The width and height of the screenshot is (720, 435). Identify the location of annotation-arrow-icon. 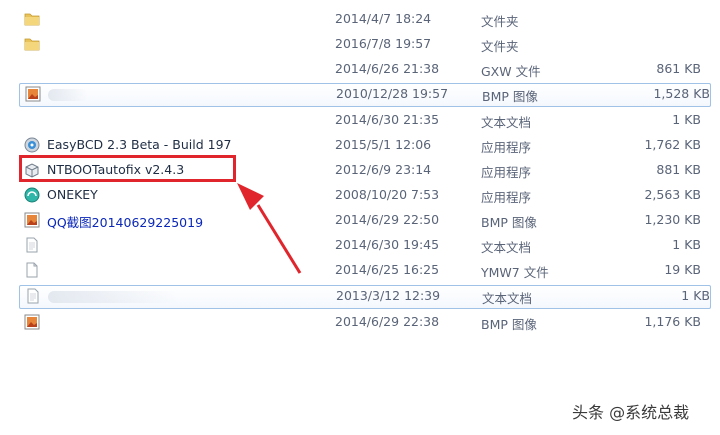
(269, 228).